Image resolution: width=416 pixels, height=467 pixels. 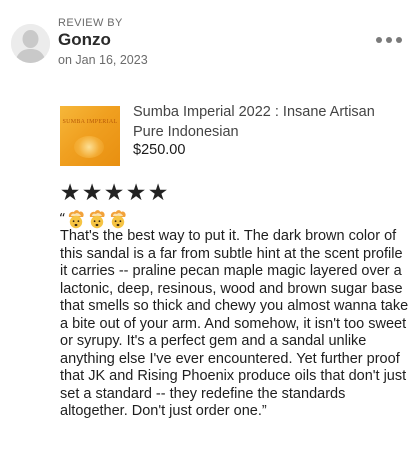 I want to click on product-thumbnail: SUMBA IMPERIAL, so click(x=90, y=136).